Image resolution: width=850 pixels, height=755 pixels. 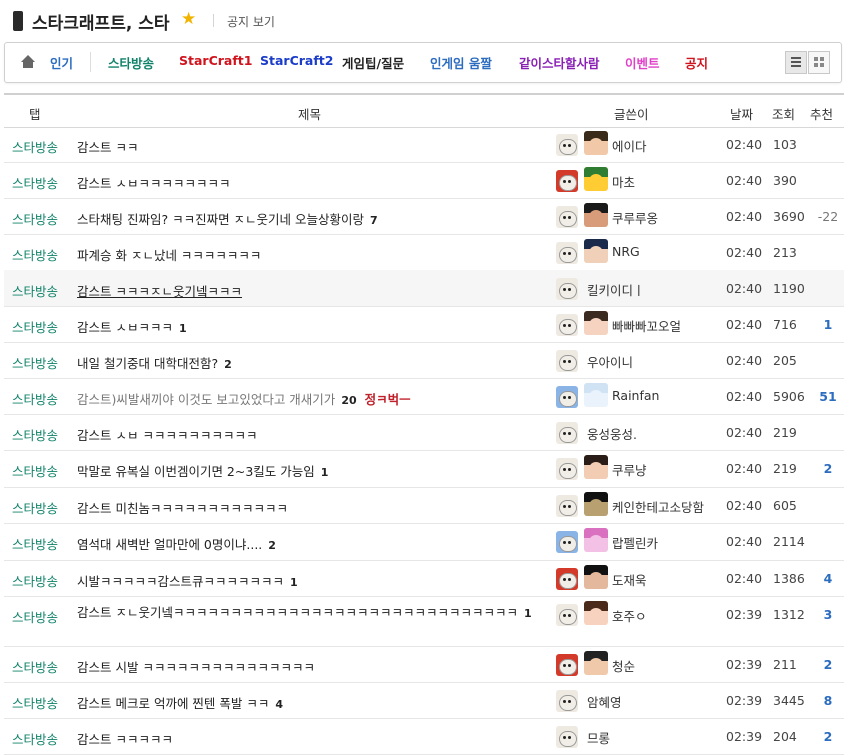 I want to click on post-title-link: 감스트 ㅅㅂ ㅋㅋㅋㅋㅋㅋㅋㅋㅋㅋ, so click(x=167, y=434).